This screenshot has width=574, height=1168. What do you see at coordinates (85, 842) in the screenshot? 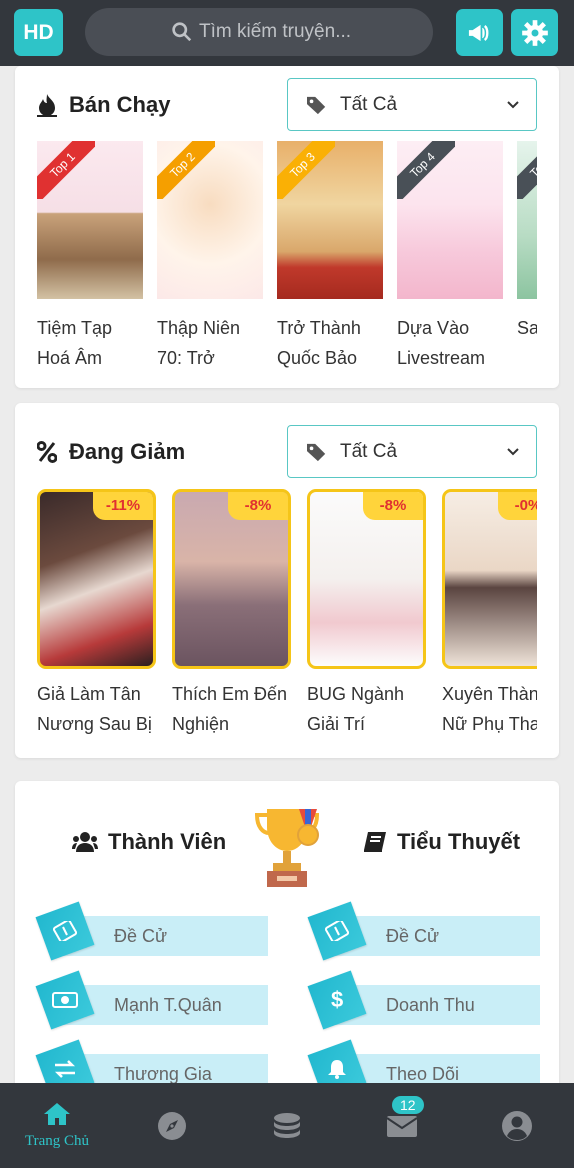
I see `users-icon` at bounding box center [85, 842].